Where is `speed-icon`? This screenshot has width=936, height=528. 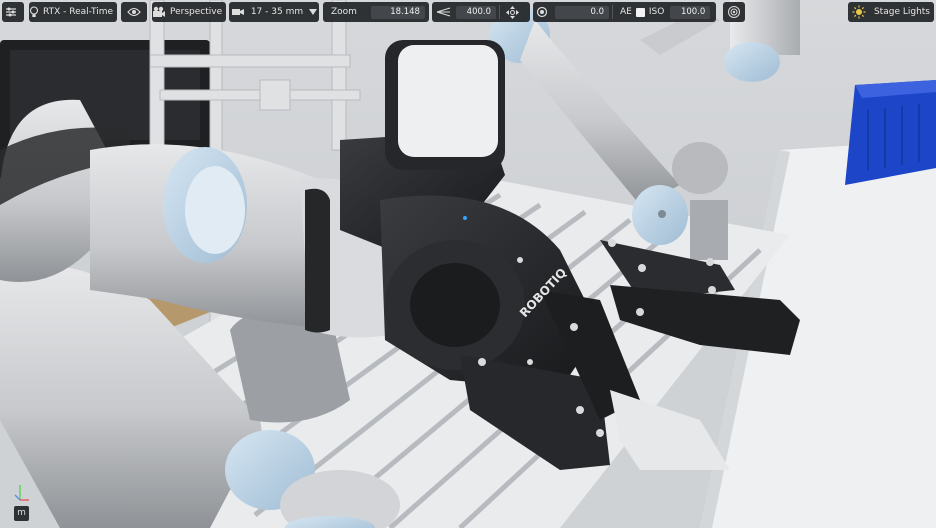
speed-icon is located at coordinates (443, 12).